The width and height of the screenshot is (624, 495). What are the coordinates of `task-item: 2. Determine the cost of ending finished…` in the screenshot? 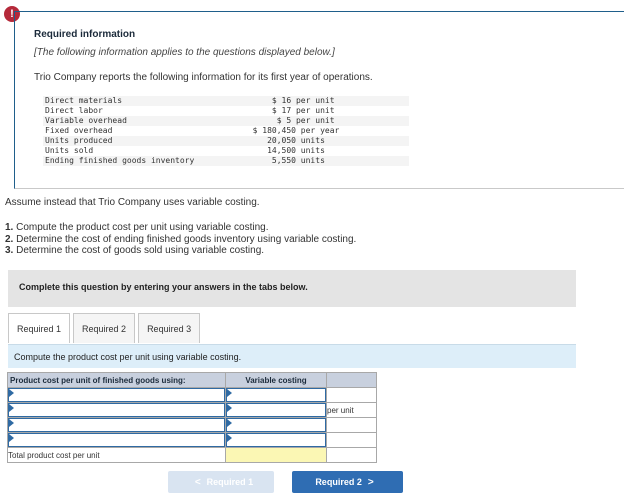 It's located at (180, 240).